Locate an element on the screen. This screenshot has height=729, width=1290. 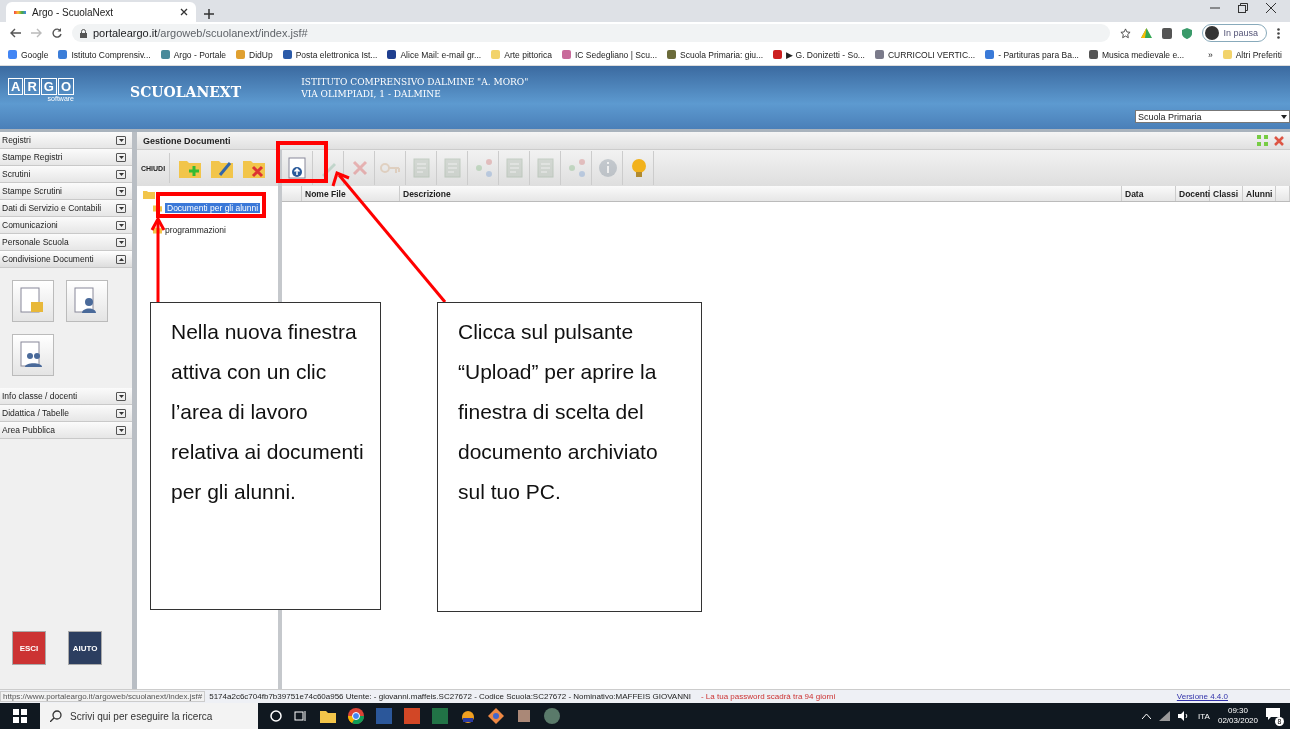
star-icon is located at coordinates (1126, 33).